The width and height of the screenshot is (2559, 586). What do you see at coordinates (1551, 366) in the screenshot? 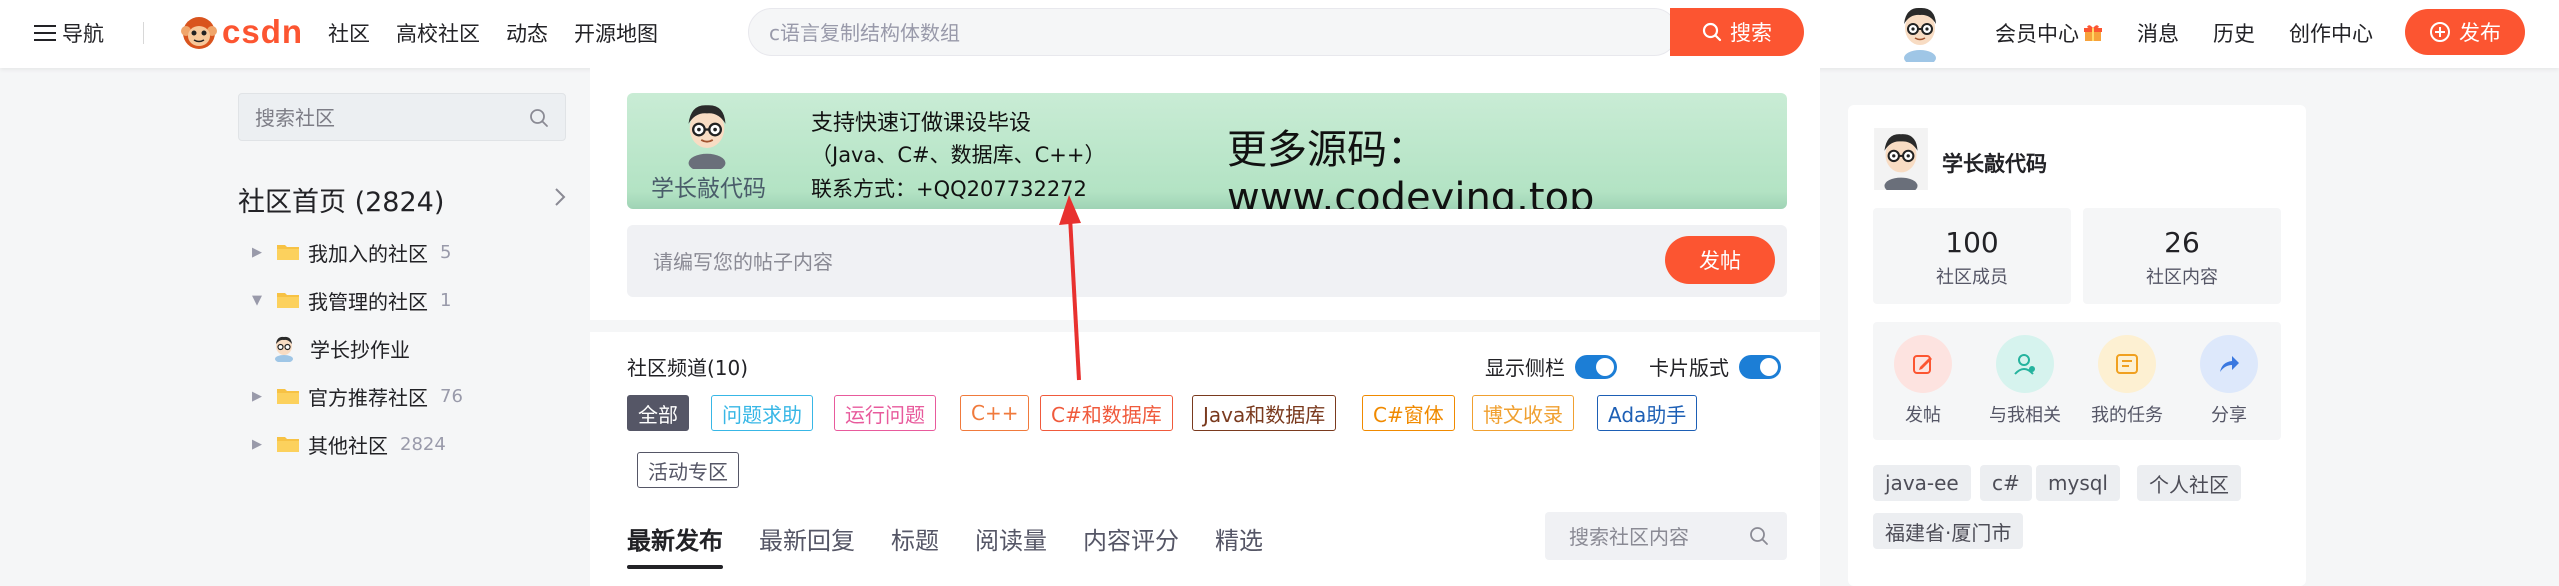
I see `toggle-show-sidebar: 显示侧栏` at bounding box center [1551, 366].